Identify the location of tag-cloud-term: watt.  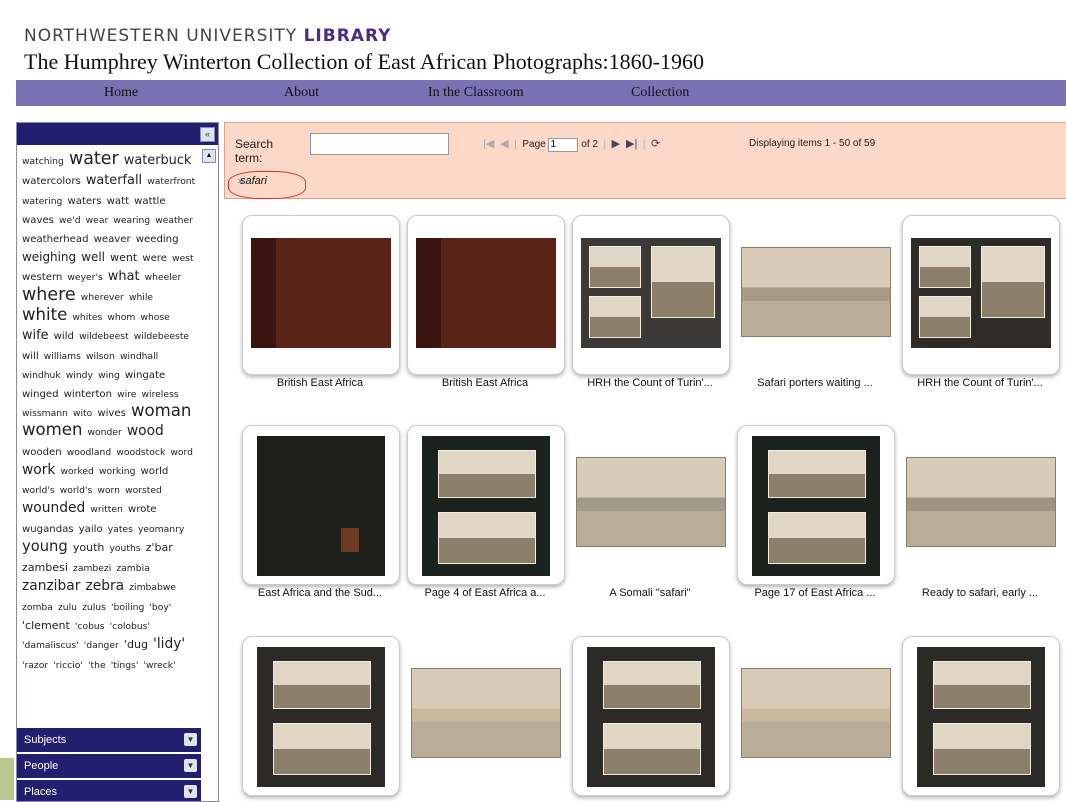
(118, 201).